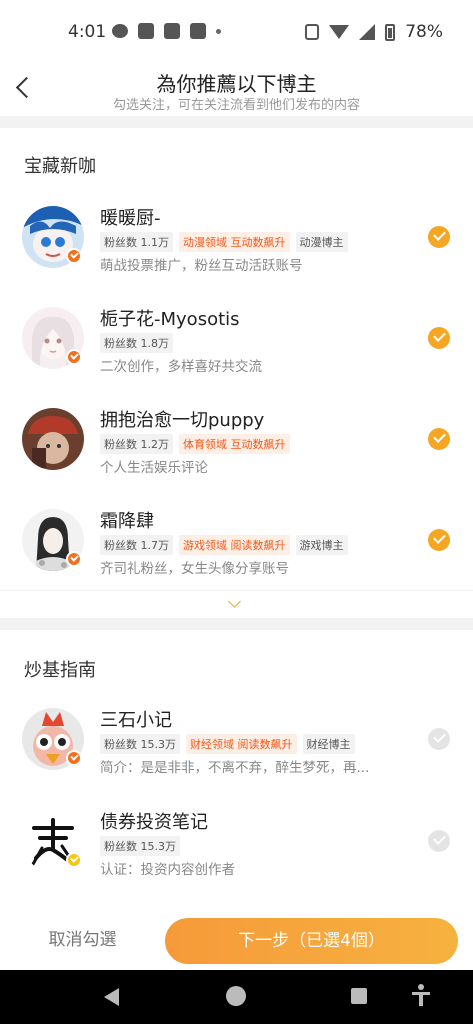 Image resolution: width=473 pixels, height=1024 pixels. I want to click on page-title: 為你推薦以下博主, so click(236, 84).